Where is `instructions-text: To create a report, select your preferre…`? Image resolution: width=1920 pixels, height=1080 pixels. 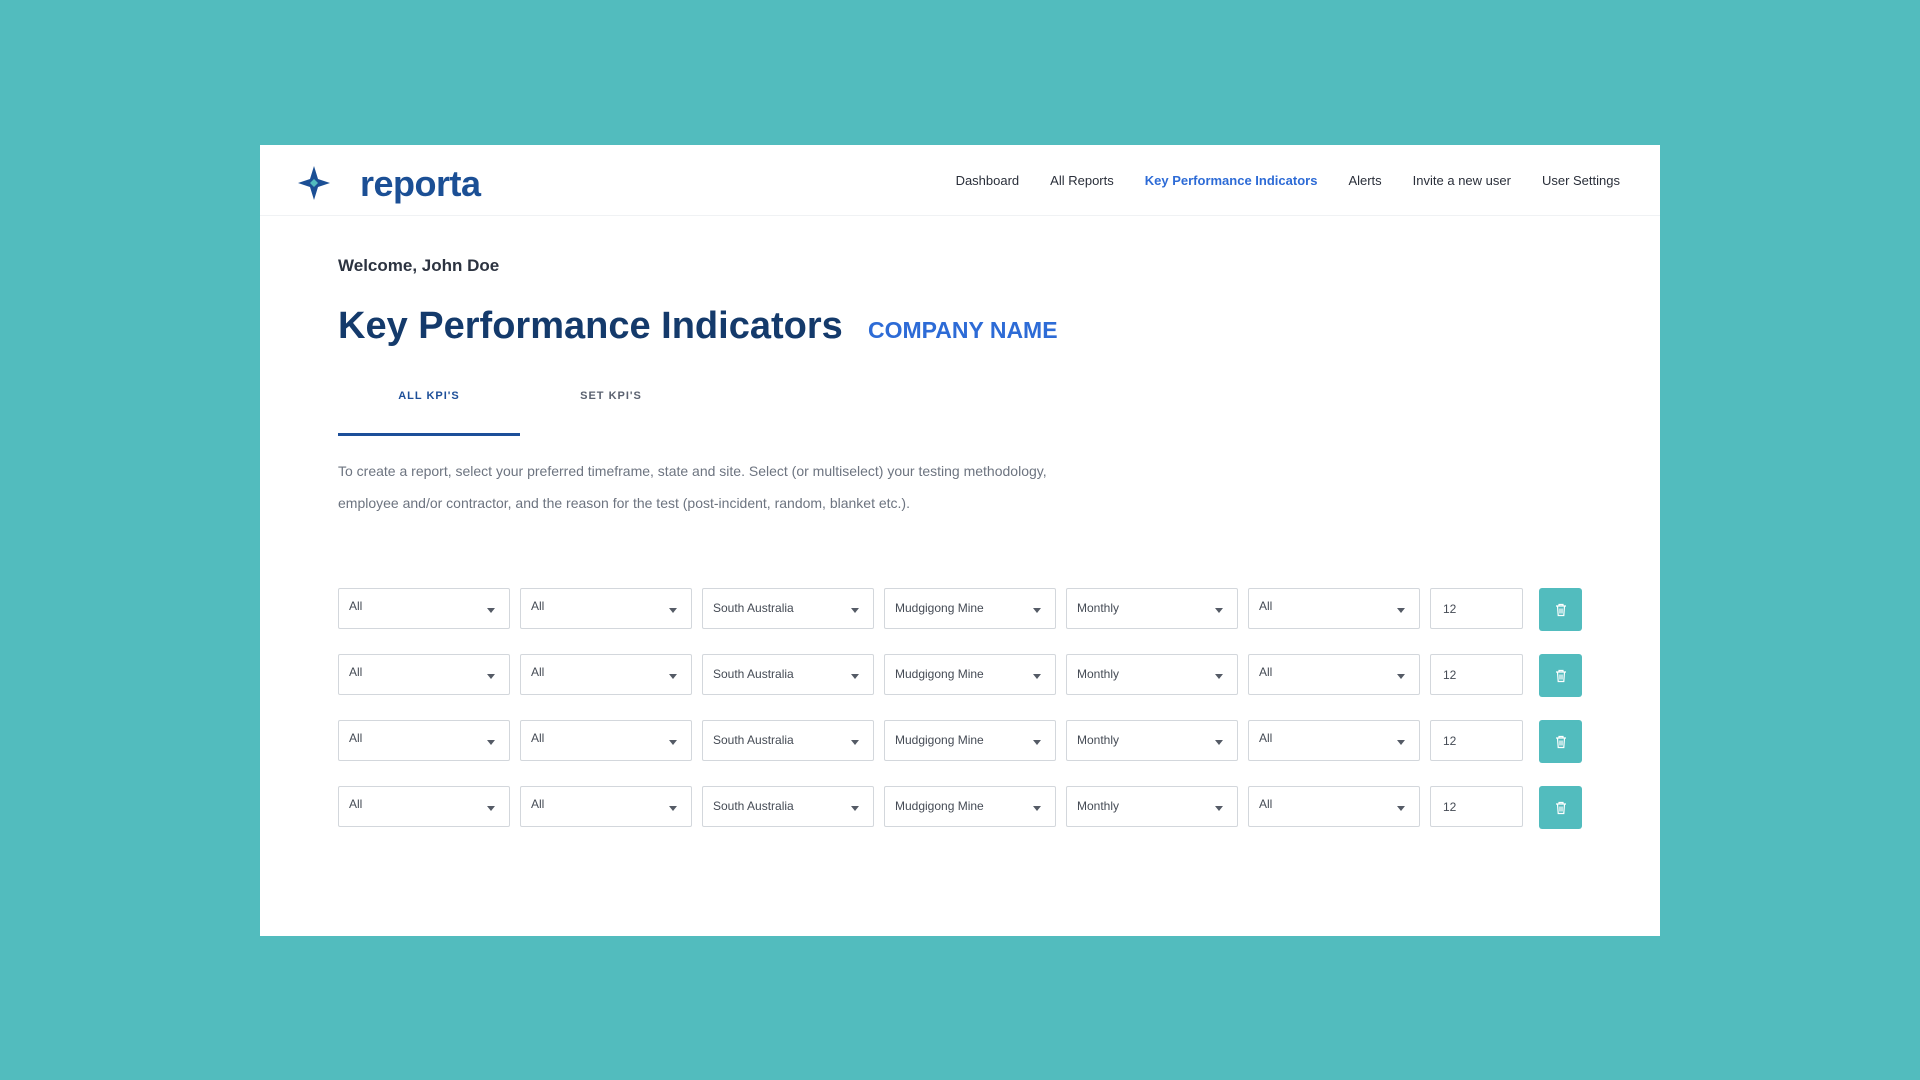
instructions-text: To create a report, select your preferre… is located at coordinates (738, 487).